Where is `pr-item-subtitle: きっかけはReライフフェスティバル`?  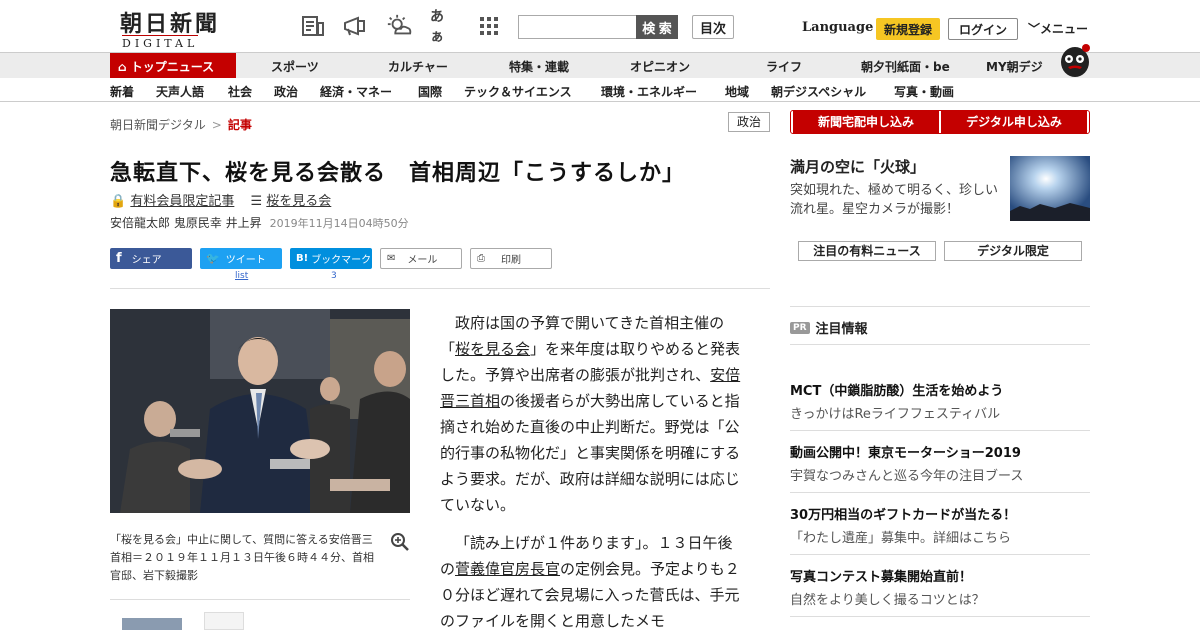
pr-item-subtitle: きっかけはReライフフェスティバル is located at coordinates (895, 412).